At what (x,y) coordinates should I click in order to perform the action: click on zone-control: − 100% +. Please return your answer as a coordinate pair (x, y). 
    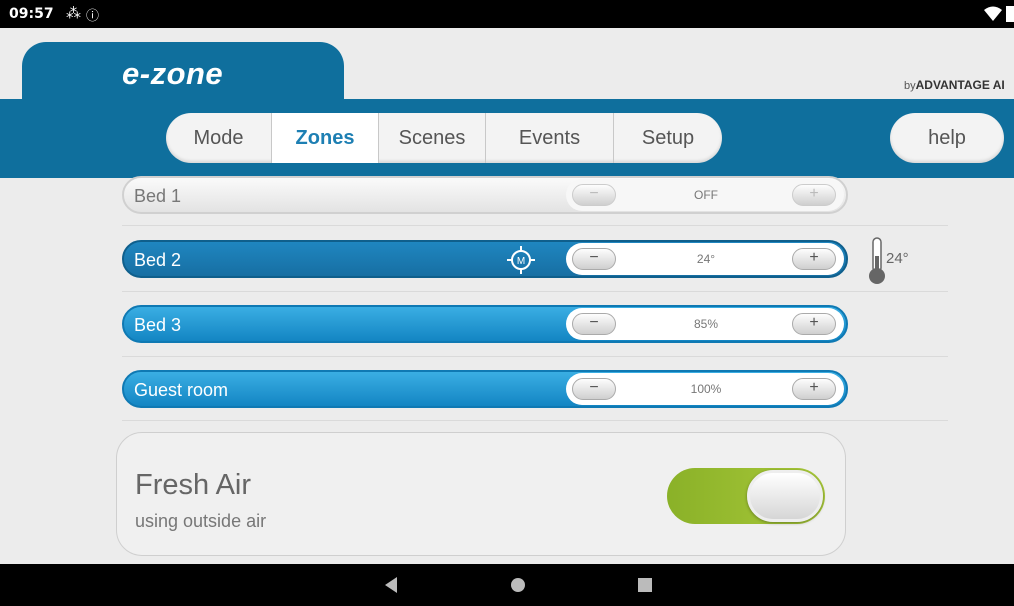
    Looking at the image, I should click on (705, 389).